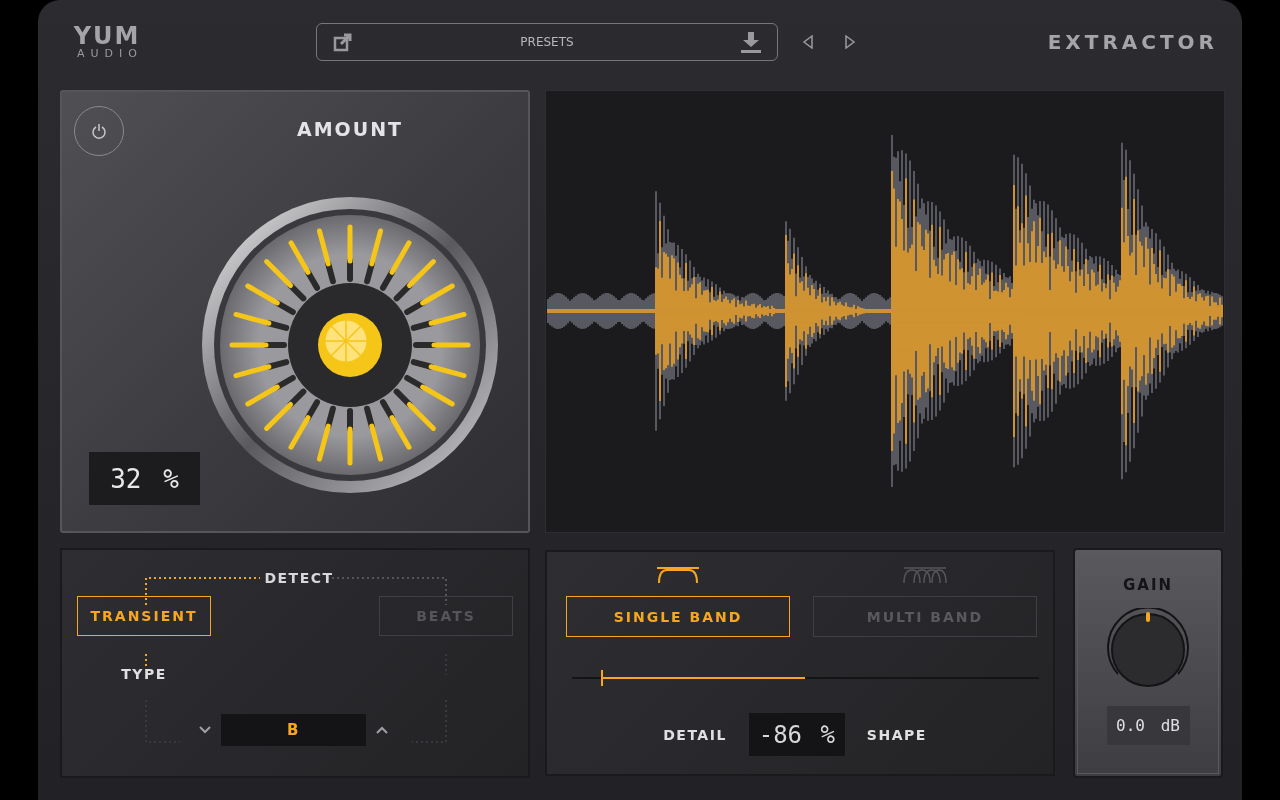 The width and height of the screenshot is (1280, 800). Describe the element at coordinates (678, 616) in the screenshot. I see `band-mode-button: SINGLE BAND` at that location.